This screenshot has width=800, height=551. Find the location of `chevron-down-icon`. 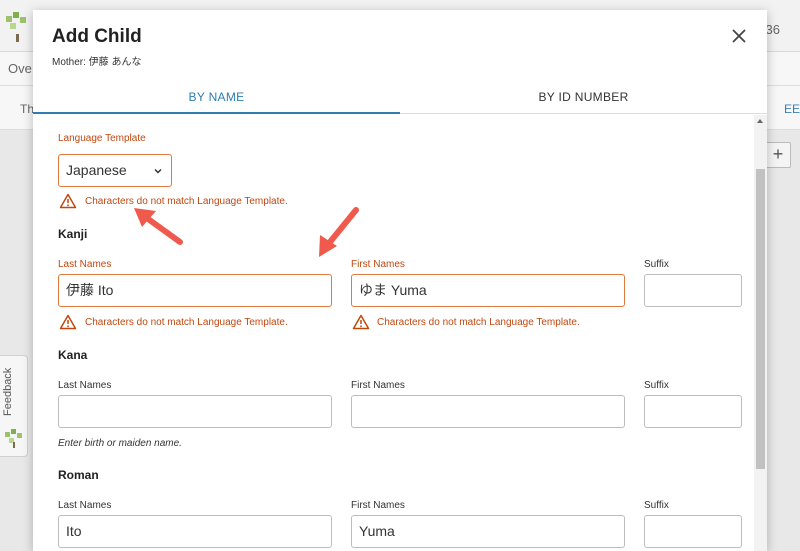

chevron-down-icon is located at coordinates (158, 171).